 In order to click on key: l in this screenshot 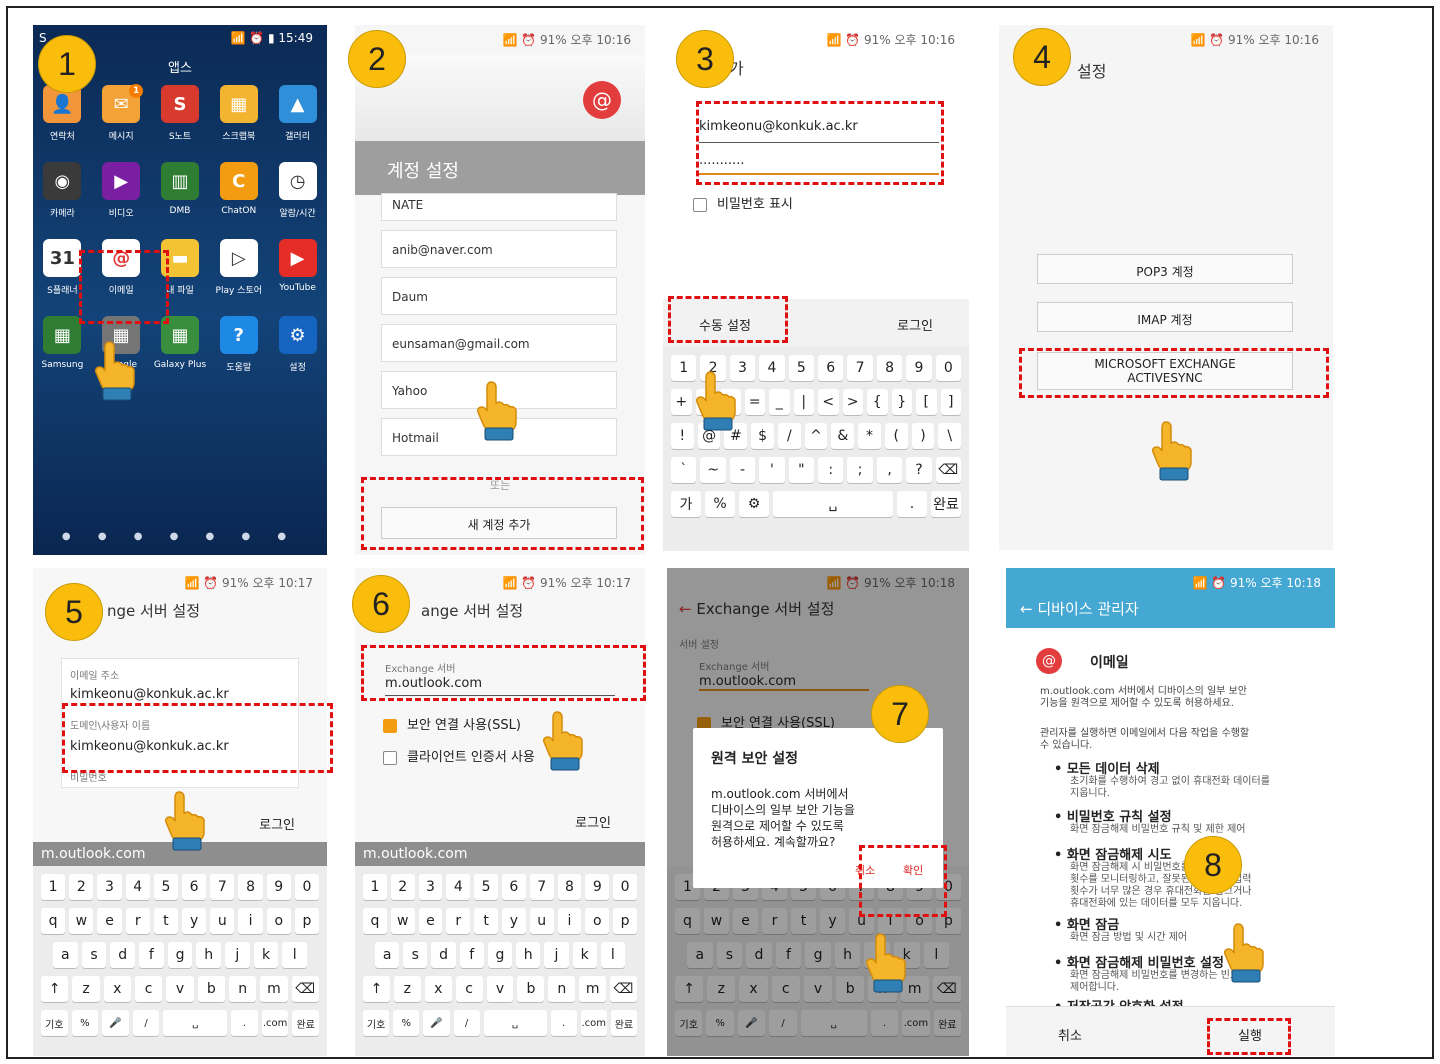, I will do `click(295, 955)`.